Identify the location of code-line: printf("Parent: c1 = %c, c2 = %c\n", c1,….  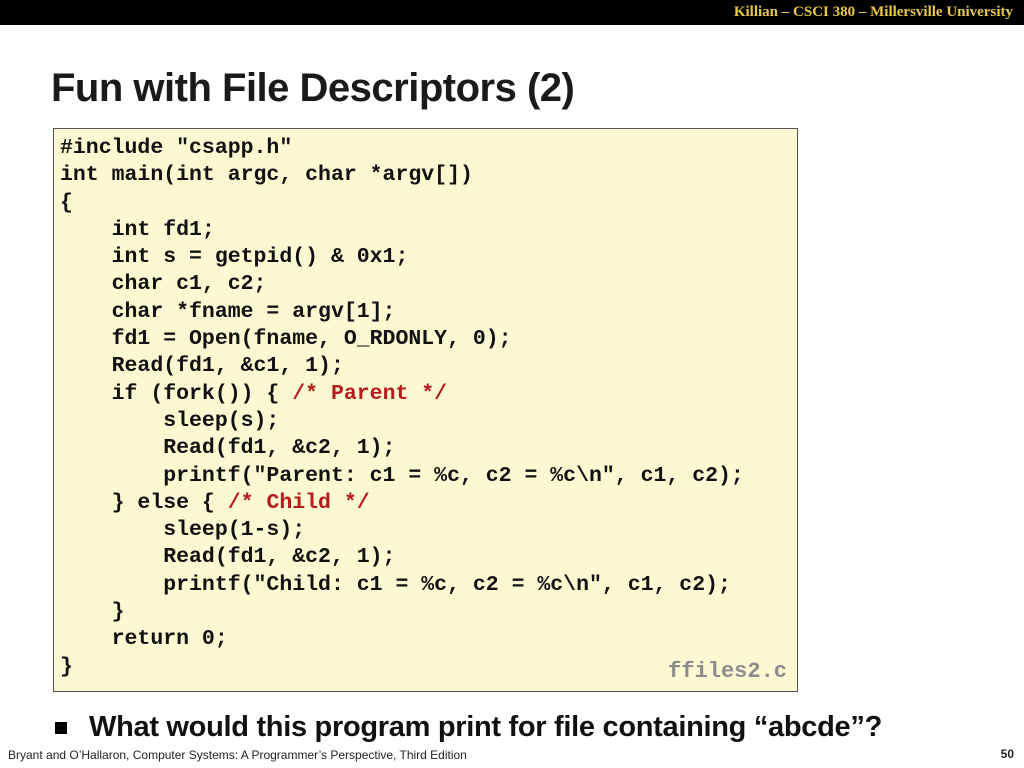
(402, 475).